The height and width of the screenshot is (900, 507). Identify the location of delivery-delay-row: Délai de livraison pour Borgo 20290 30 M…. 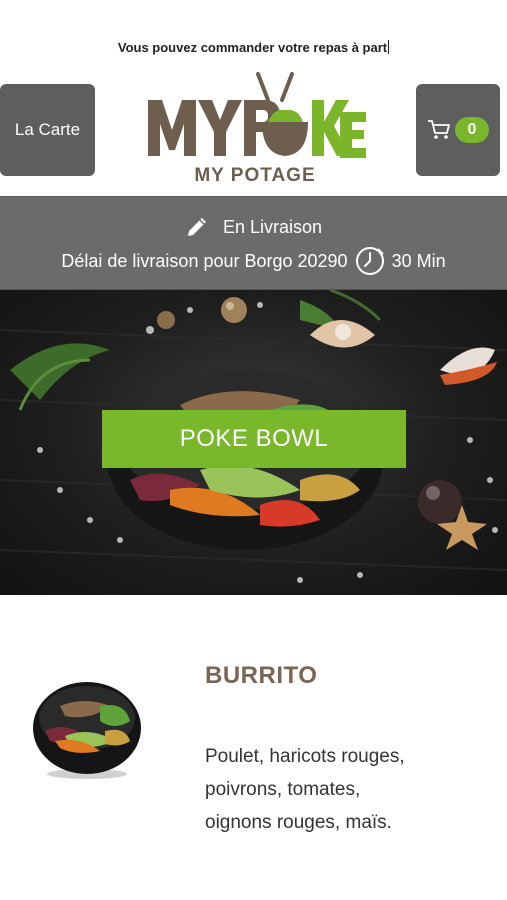
(253, 261).